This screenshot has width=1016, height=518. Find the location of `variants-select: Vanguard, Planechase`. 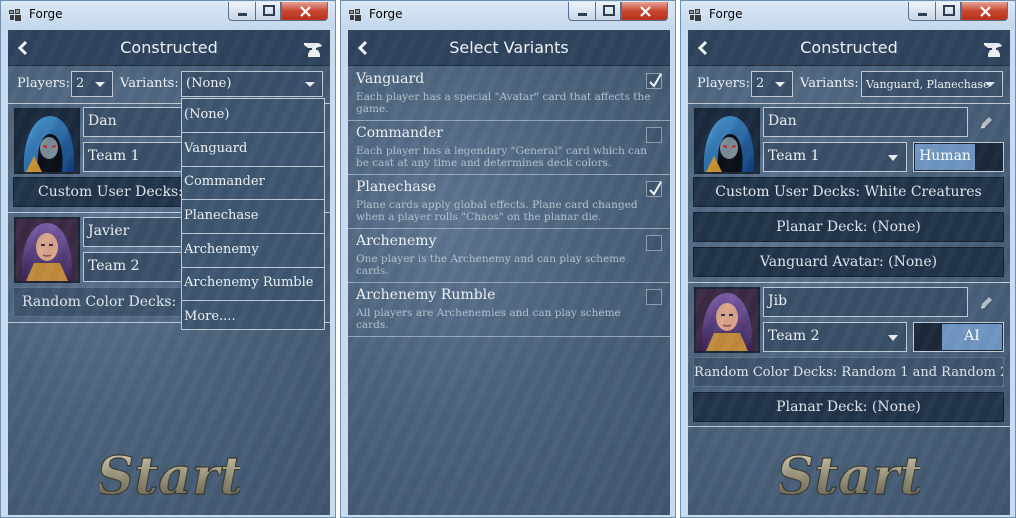

variants-select: Vanguard, Planechase is located at coordinates (932, 84).